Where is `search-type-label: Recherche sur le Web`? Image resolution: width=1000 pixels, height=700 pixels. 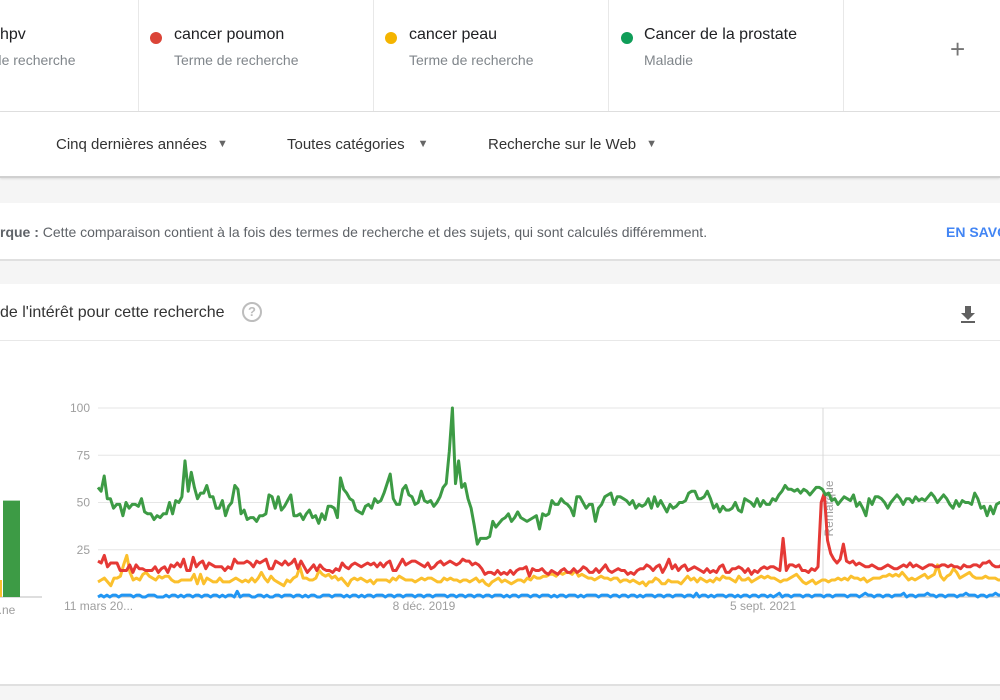 search-type-label: Recherche sur le Web is located at coordinates (562, 144).